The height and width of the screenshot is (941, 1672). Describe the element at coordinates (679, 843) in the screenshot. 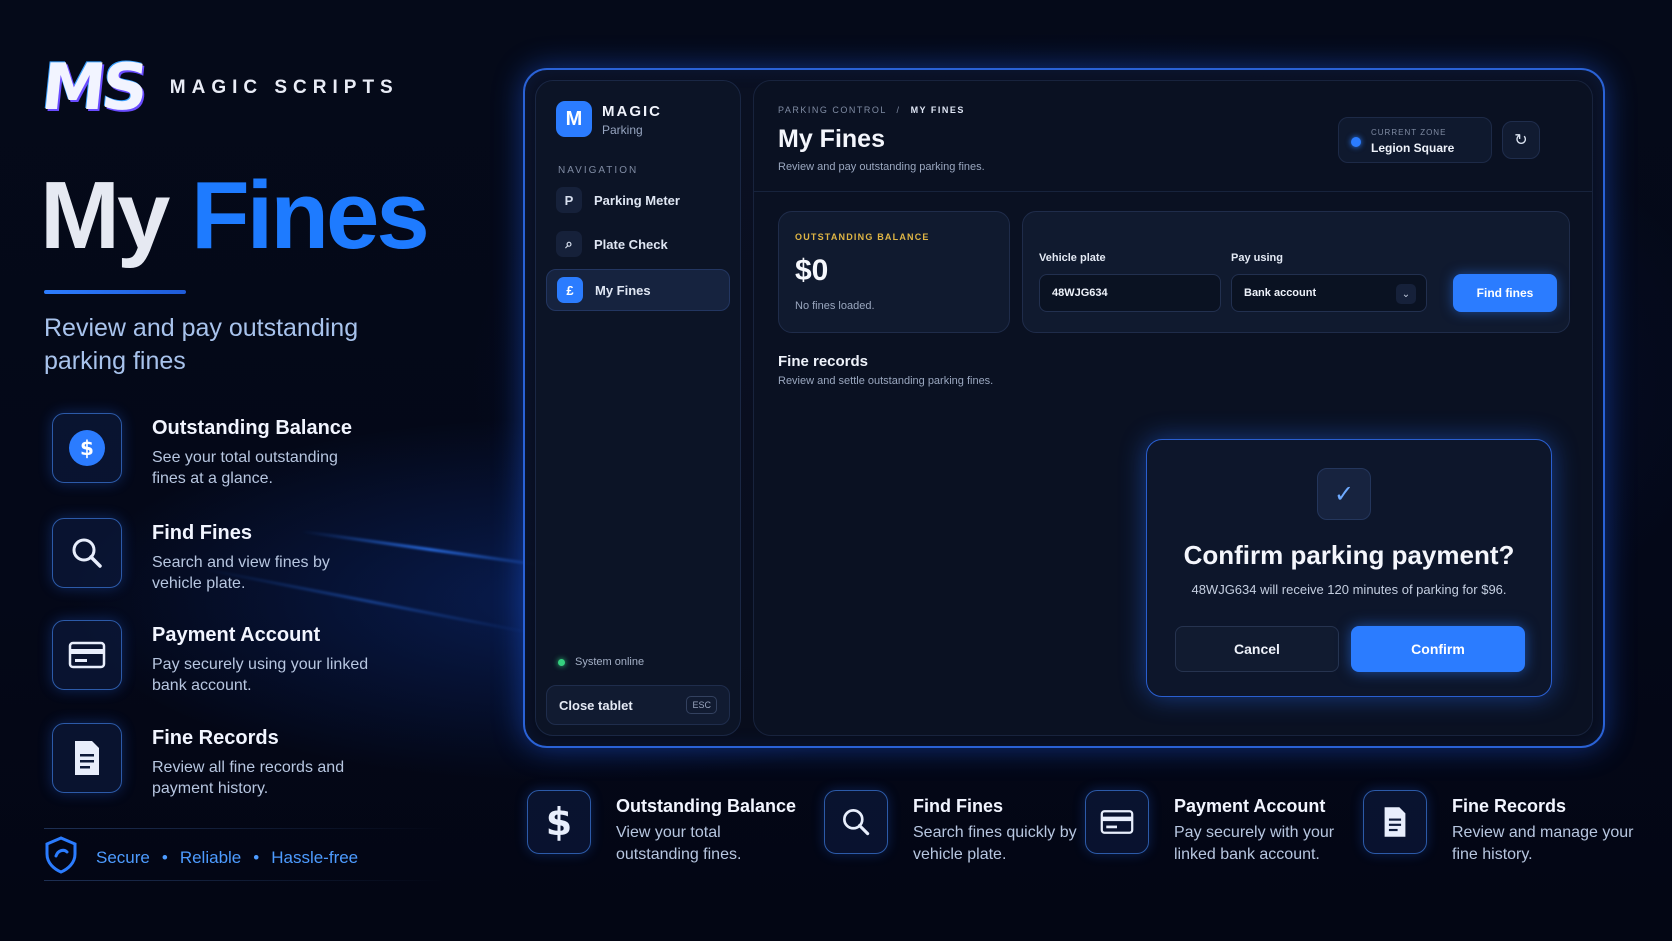

I see `feature-desc: View your total outstanding fines.` at that location.